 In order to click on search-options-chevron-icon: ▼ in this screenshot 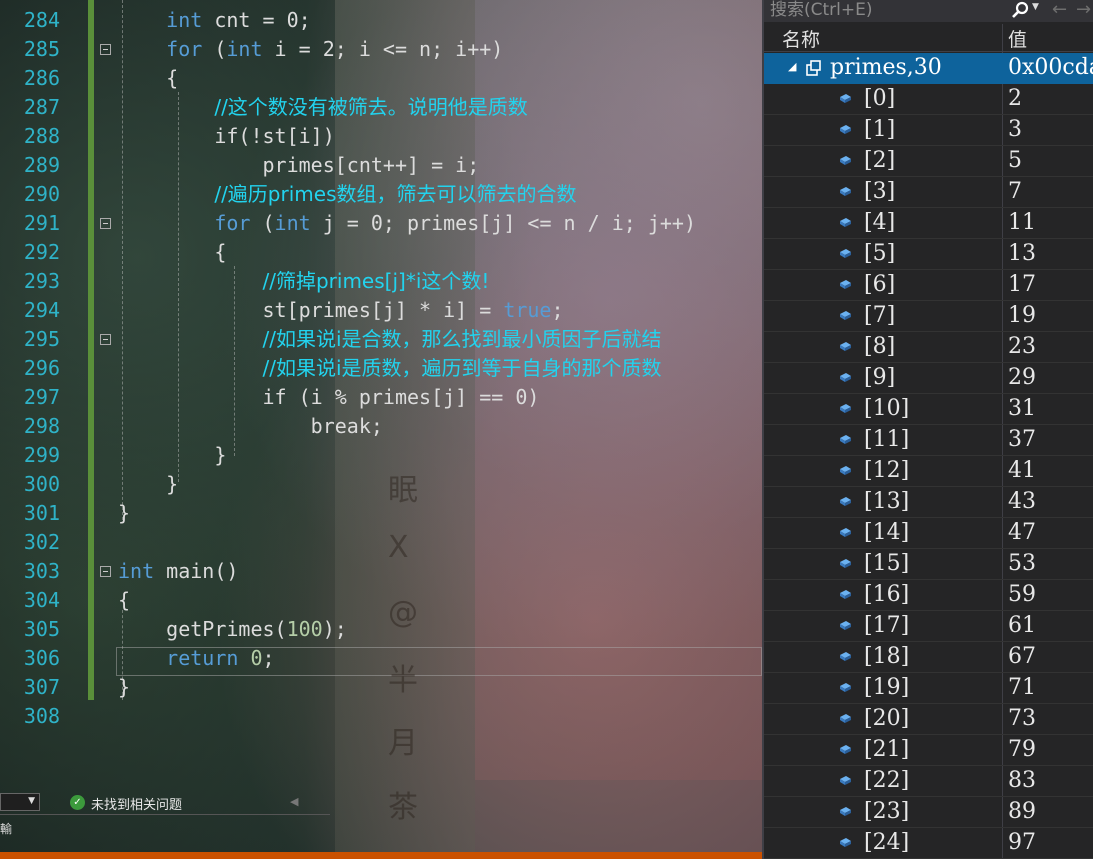, I will do `click(1035, 7)`.